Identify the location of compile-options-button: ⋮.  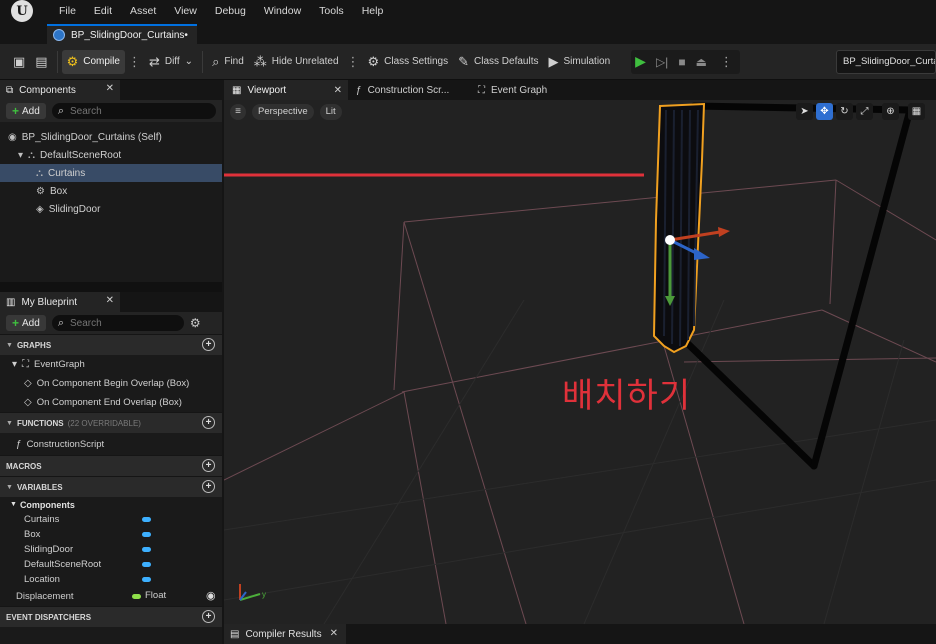
(134, 62).